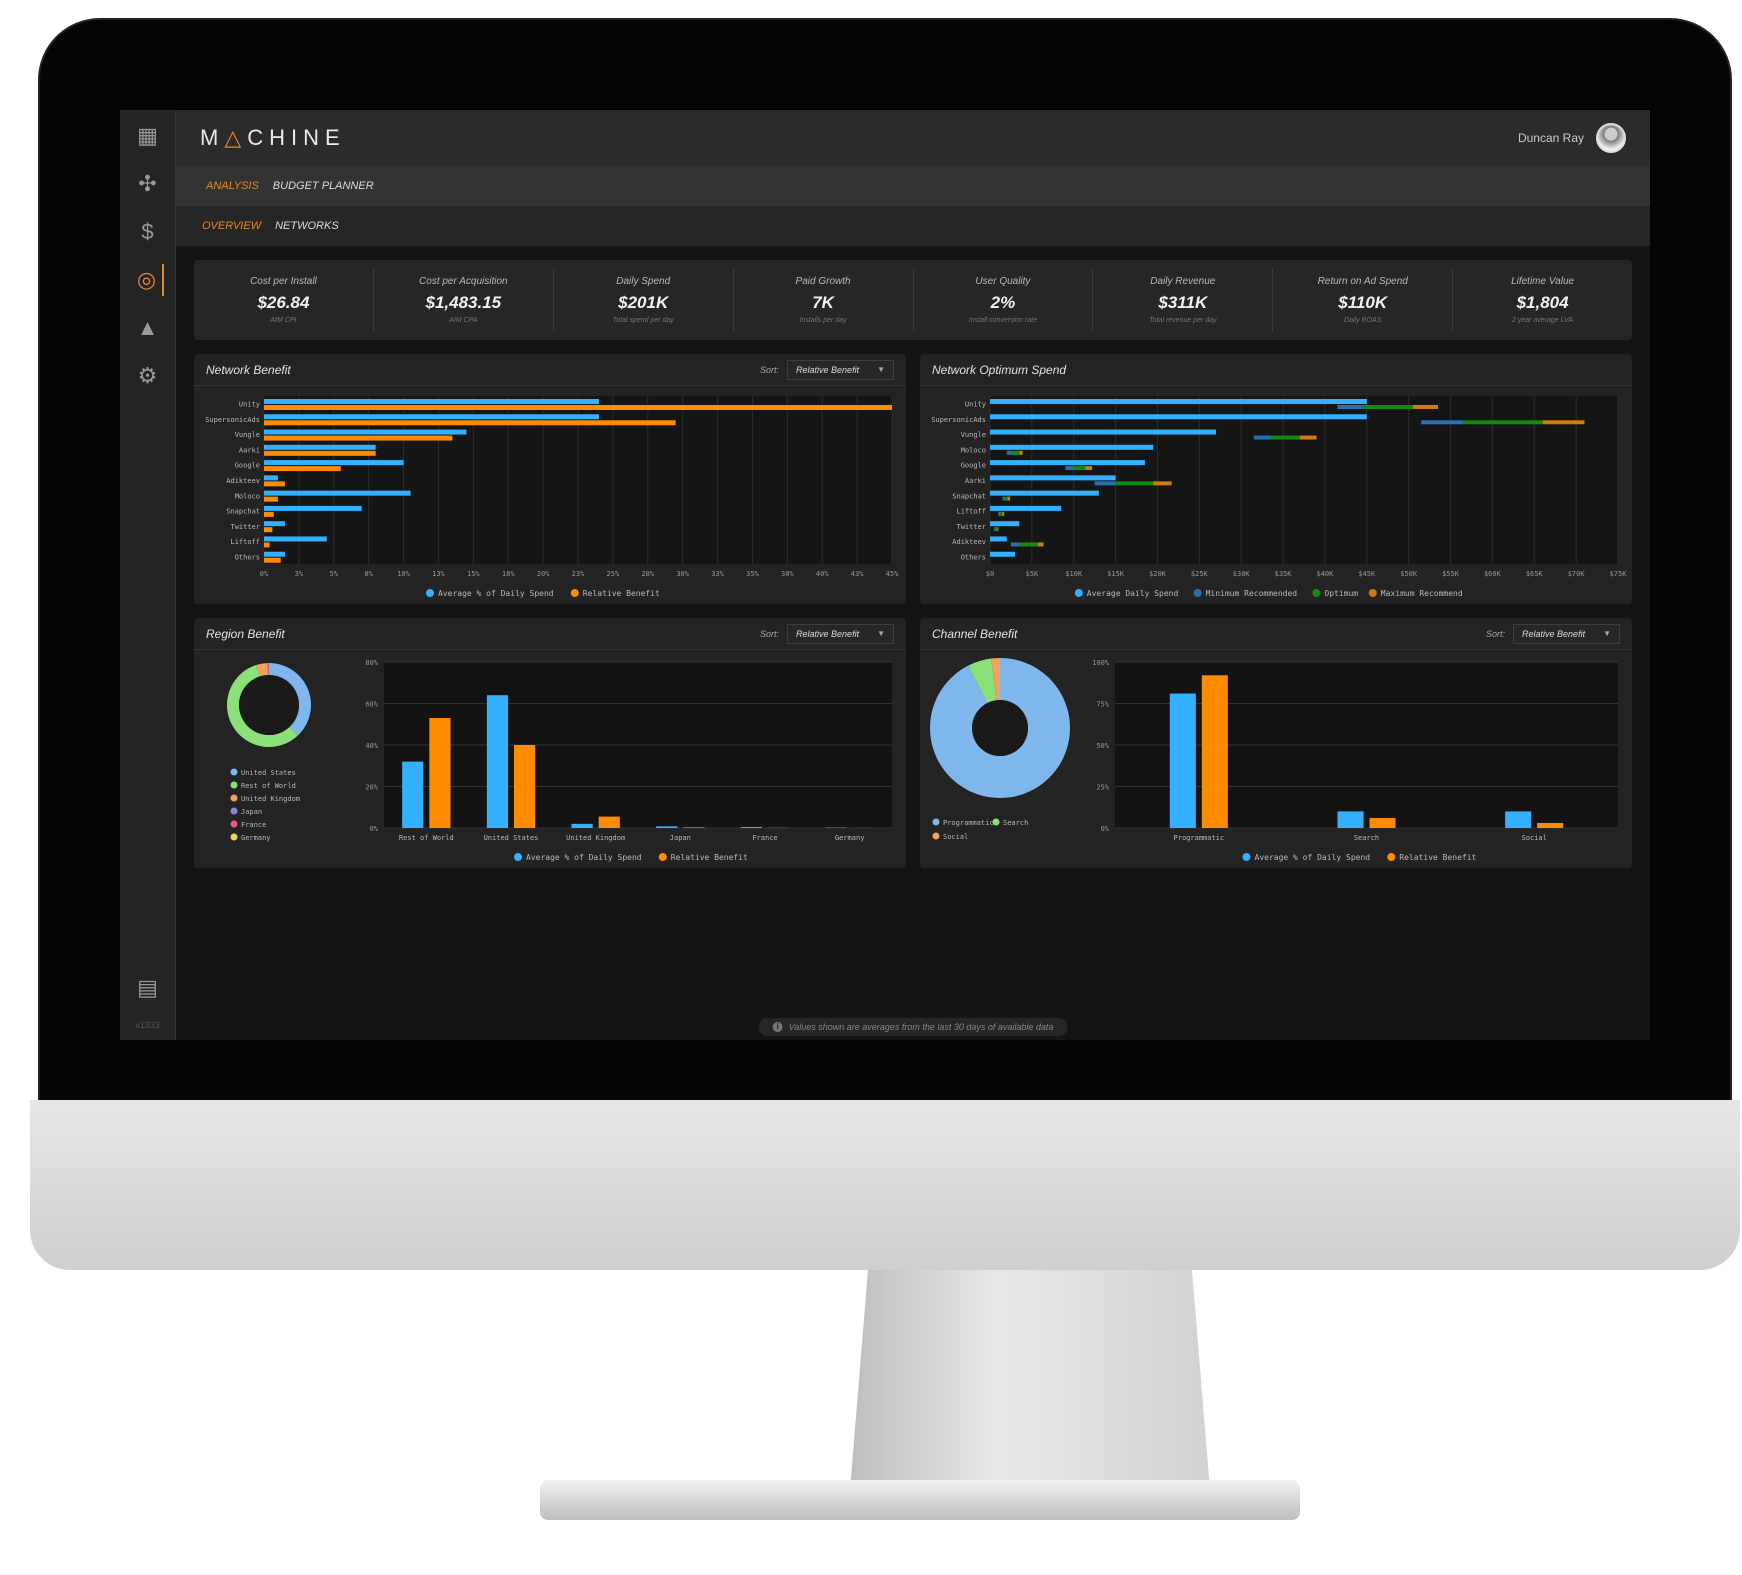 The height and width of the screenshot is (1575, 1742). Describe the element at coordinates (148, 988) in the screenshot. I see `building-icon: ▤` at that location.